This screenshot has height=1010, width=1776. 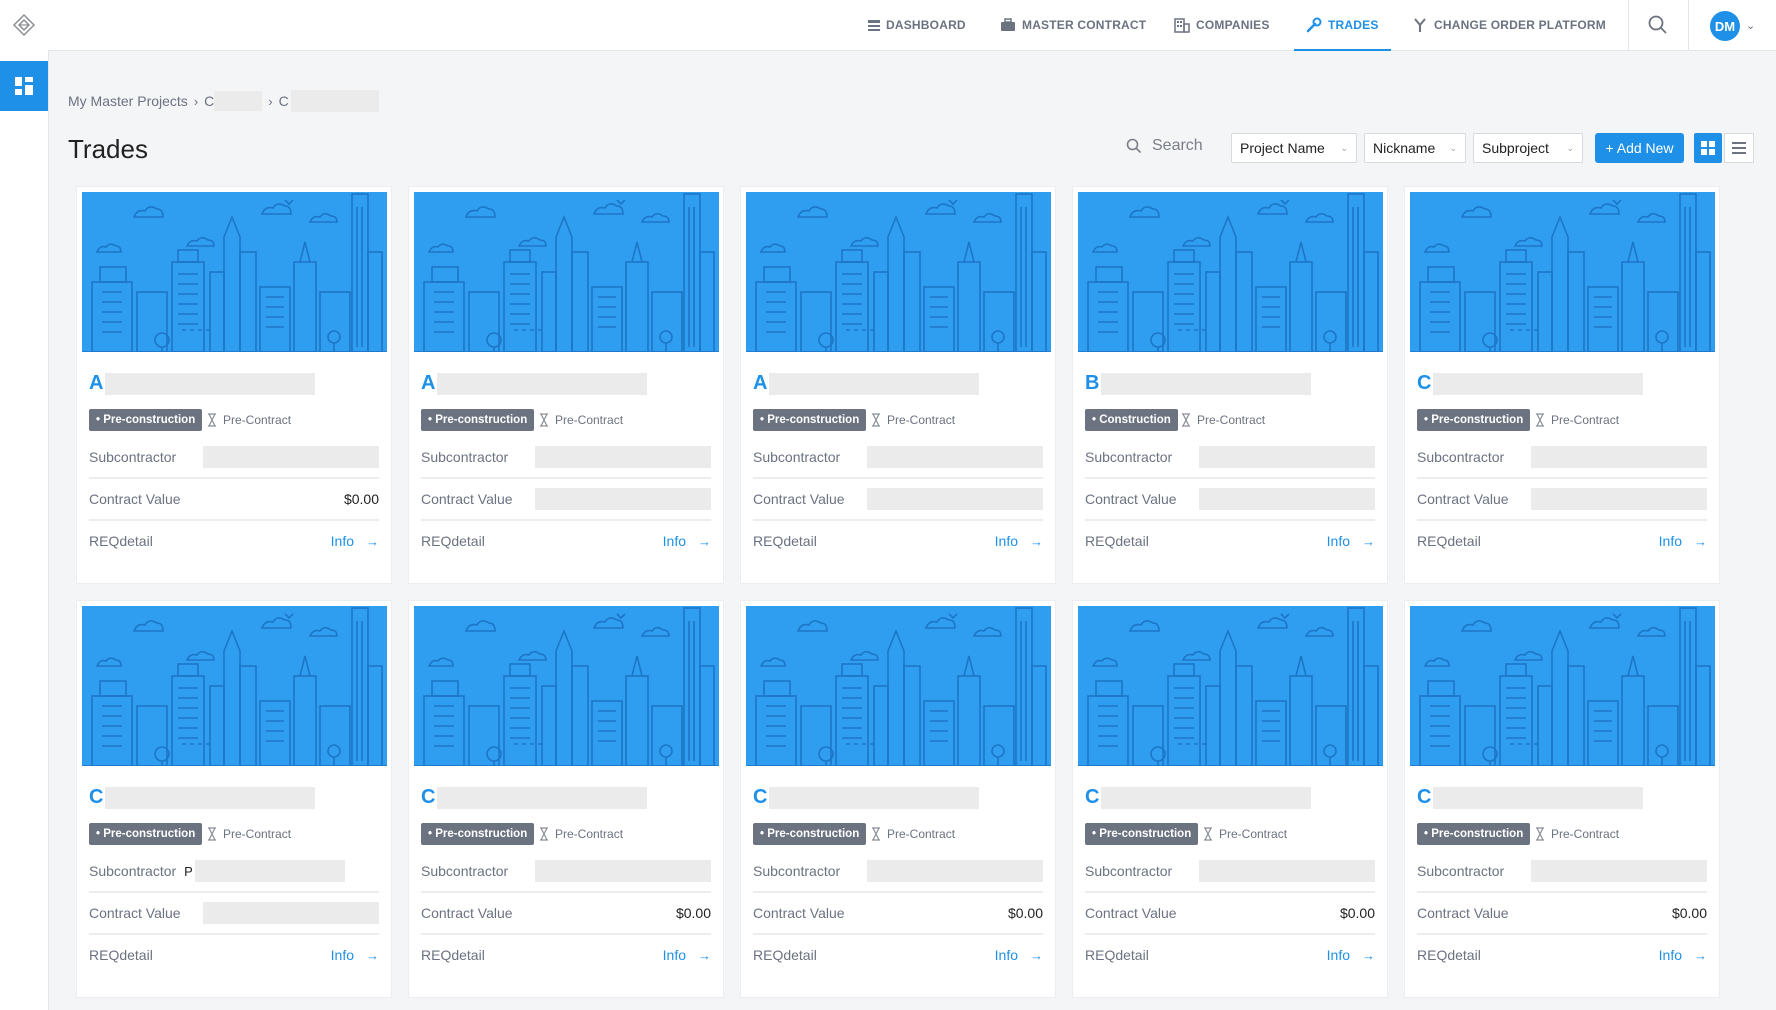 I want to click on subcontractor-label: Subcontractor, so click(x=465, y=871).